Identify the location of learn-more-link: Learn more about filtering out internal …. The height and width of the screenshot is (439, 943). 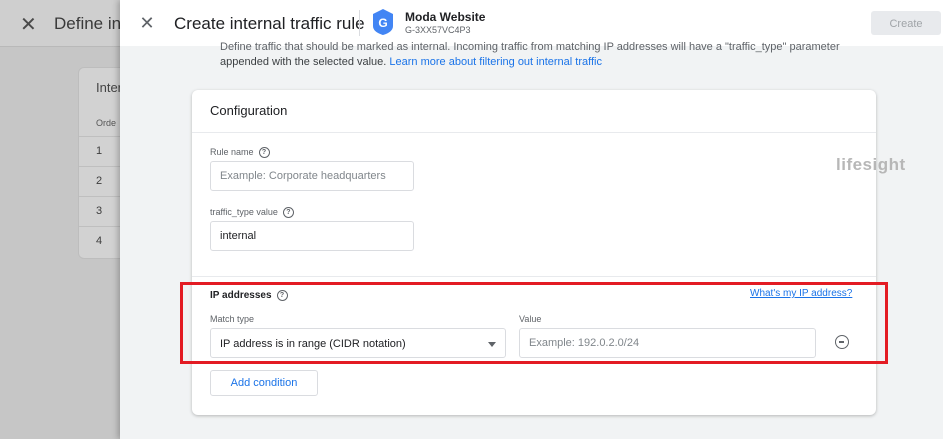
(495, 62).